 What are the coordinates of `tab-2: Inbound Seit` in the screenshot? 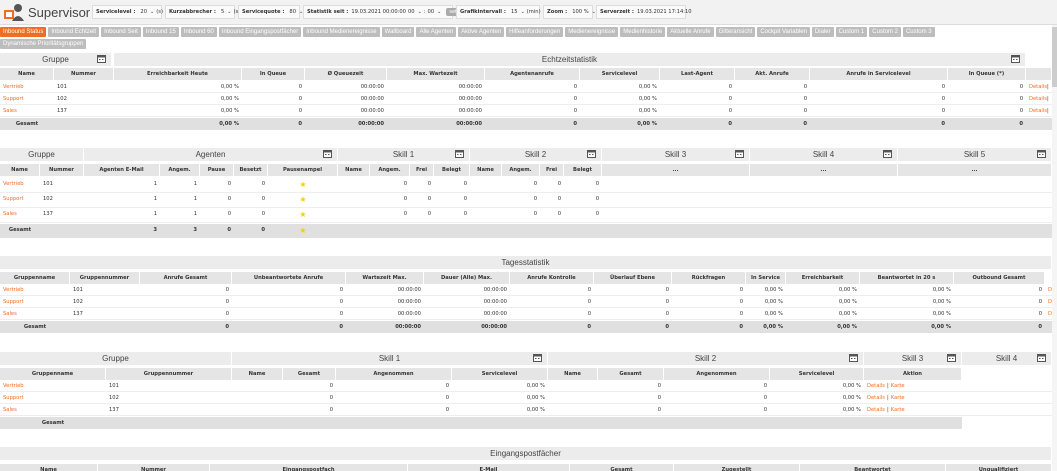 It's located at (121, 32).